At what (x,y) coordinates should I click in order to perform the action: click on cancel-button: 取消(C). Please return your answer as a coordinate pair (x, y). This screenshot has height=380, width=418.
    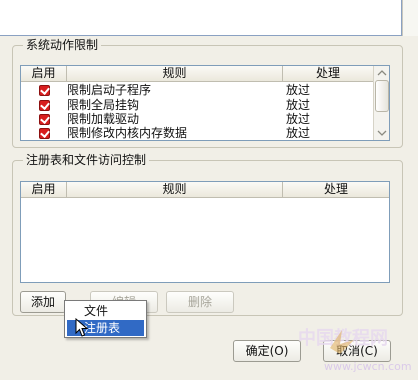
    Looking at the image, I should click on (357, 351).